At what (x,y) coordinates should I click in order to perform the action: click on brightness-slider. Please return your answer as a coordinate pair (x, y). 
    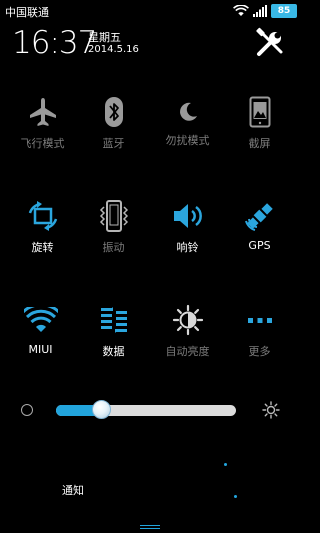
    Looking at the image, I should click on (150, 410).